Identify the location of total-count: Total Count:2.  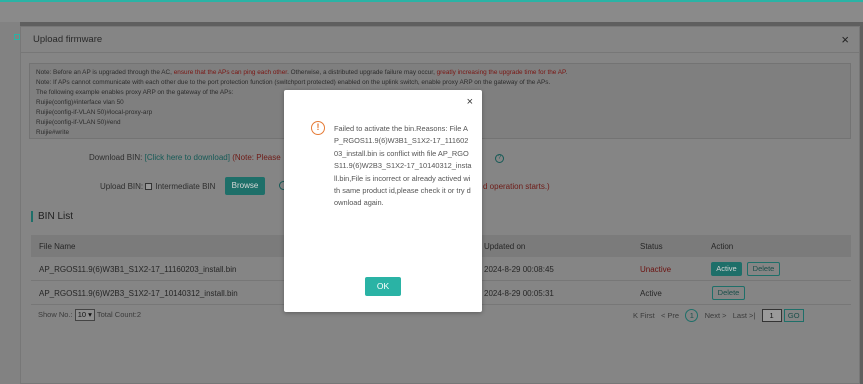
(119, 314).